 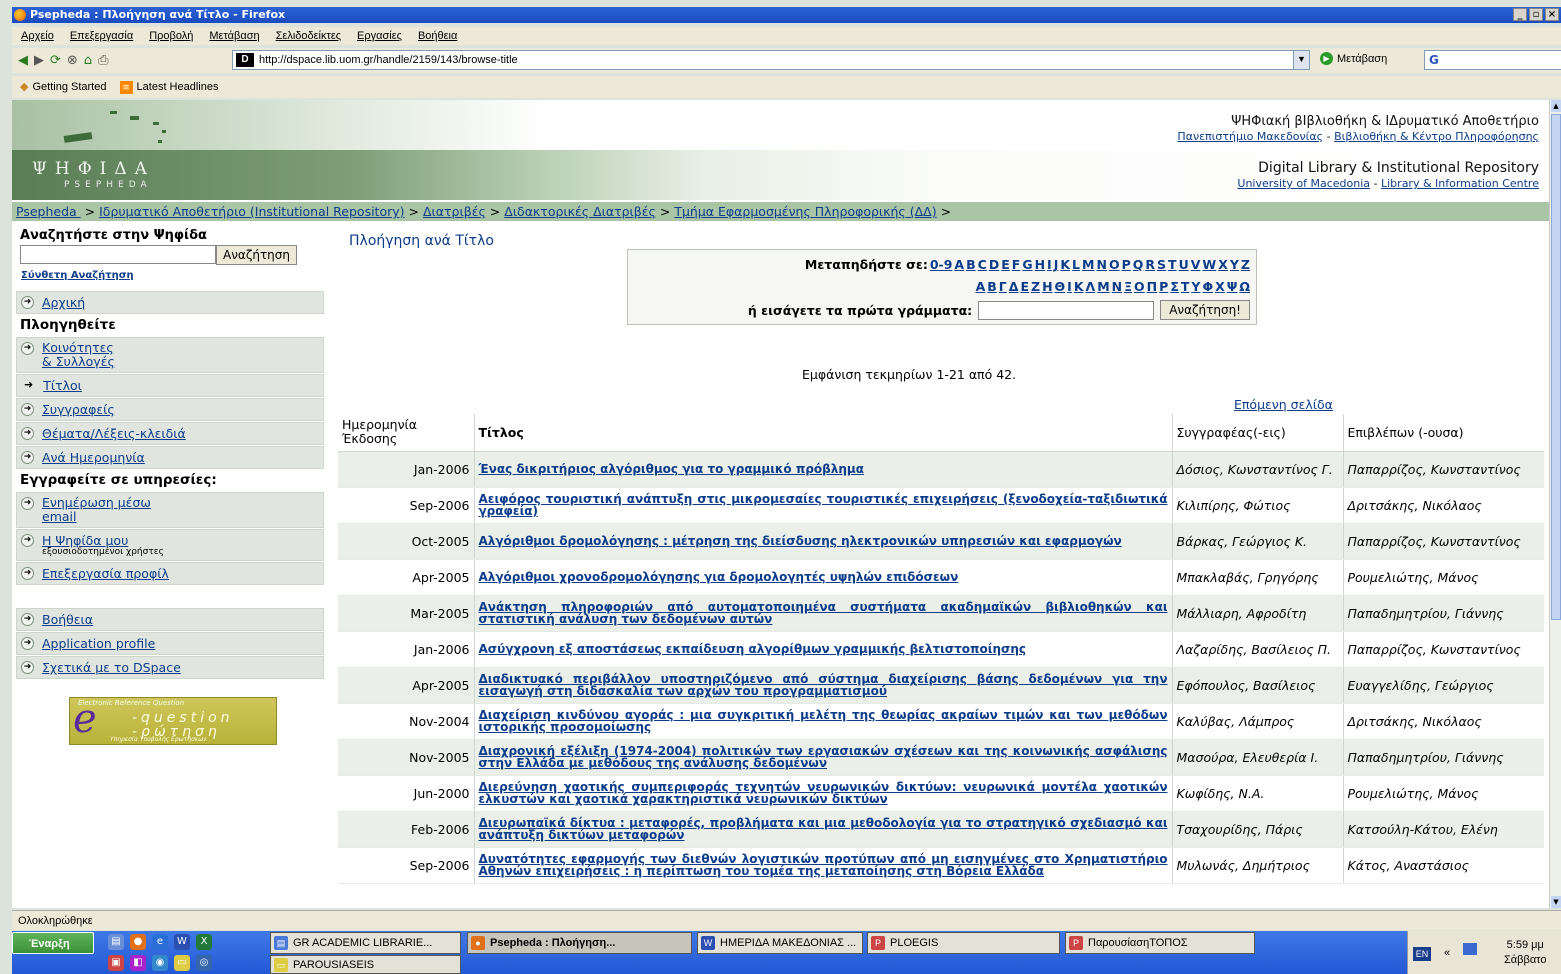 I want to click on breadcrumb-link: Διατριβές, so click(x=454, y=211).